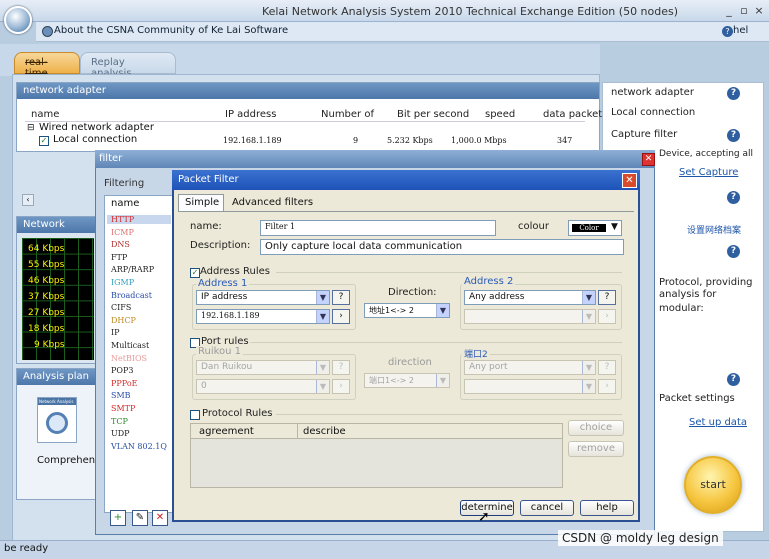  I want to click on port1-value-select: 0 ▼, so click(263, 386).